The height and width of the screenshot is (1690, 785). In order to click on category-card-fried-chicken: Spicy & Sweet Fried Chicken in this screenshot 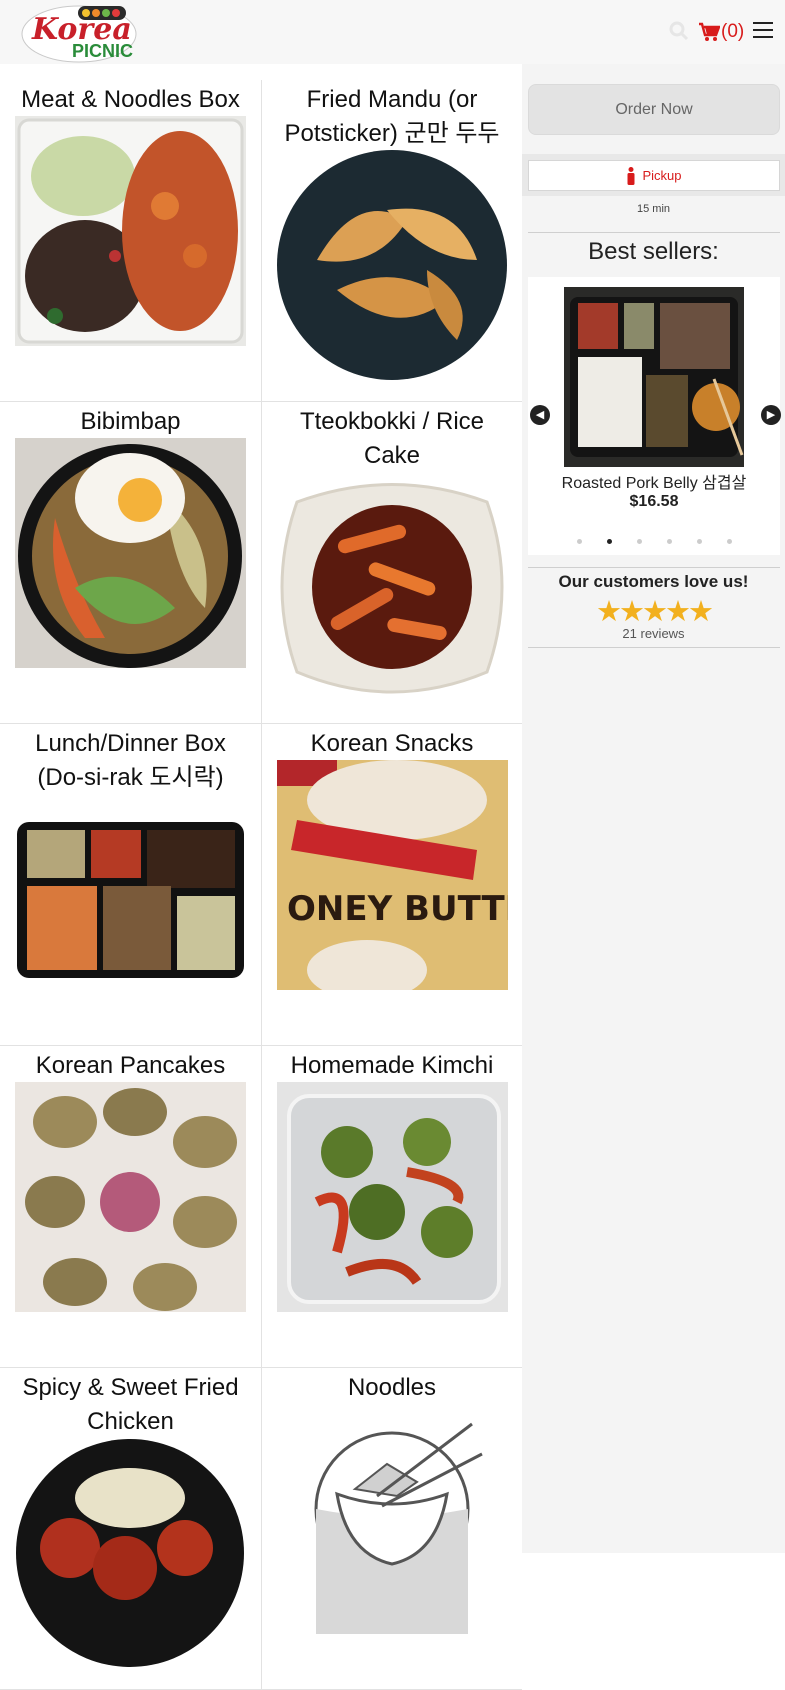, I will do `click(130, 1529)`.